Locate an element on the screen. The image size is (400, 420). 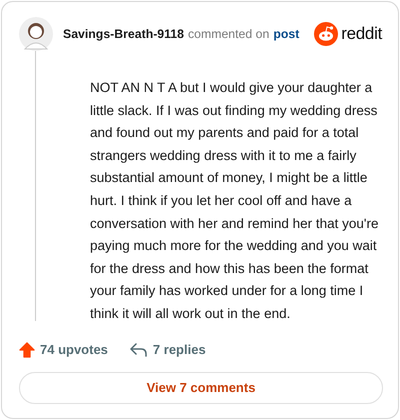
upvotes-count: 74 upvotes is located at coordinates (63, 350).